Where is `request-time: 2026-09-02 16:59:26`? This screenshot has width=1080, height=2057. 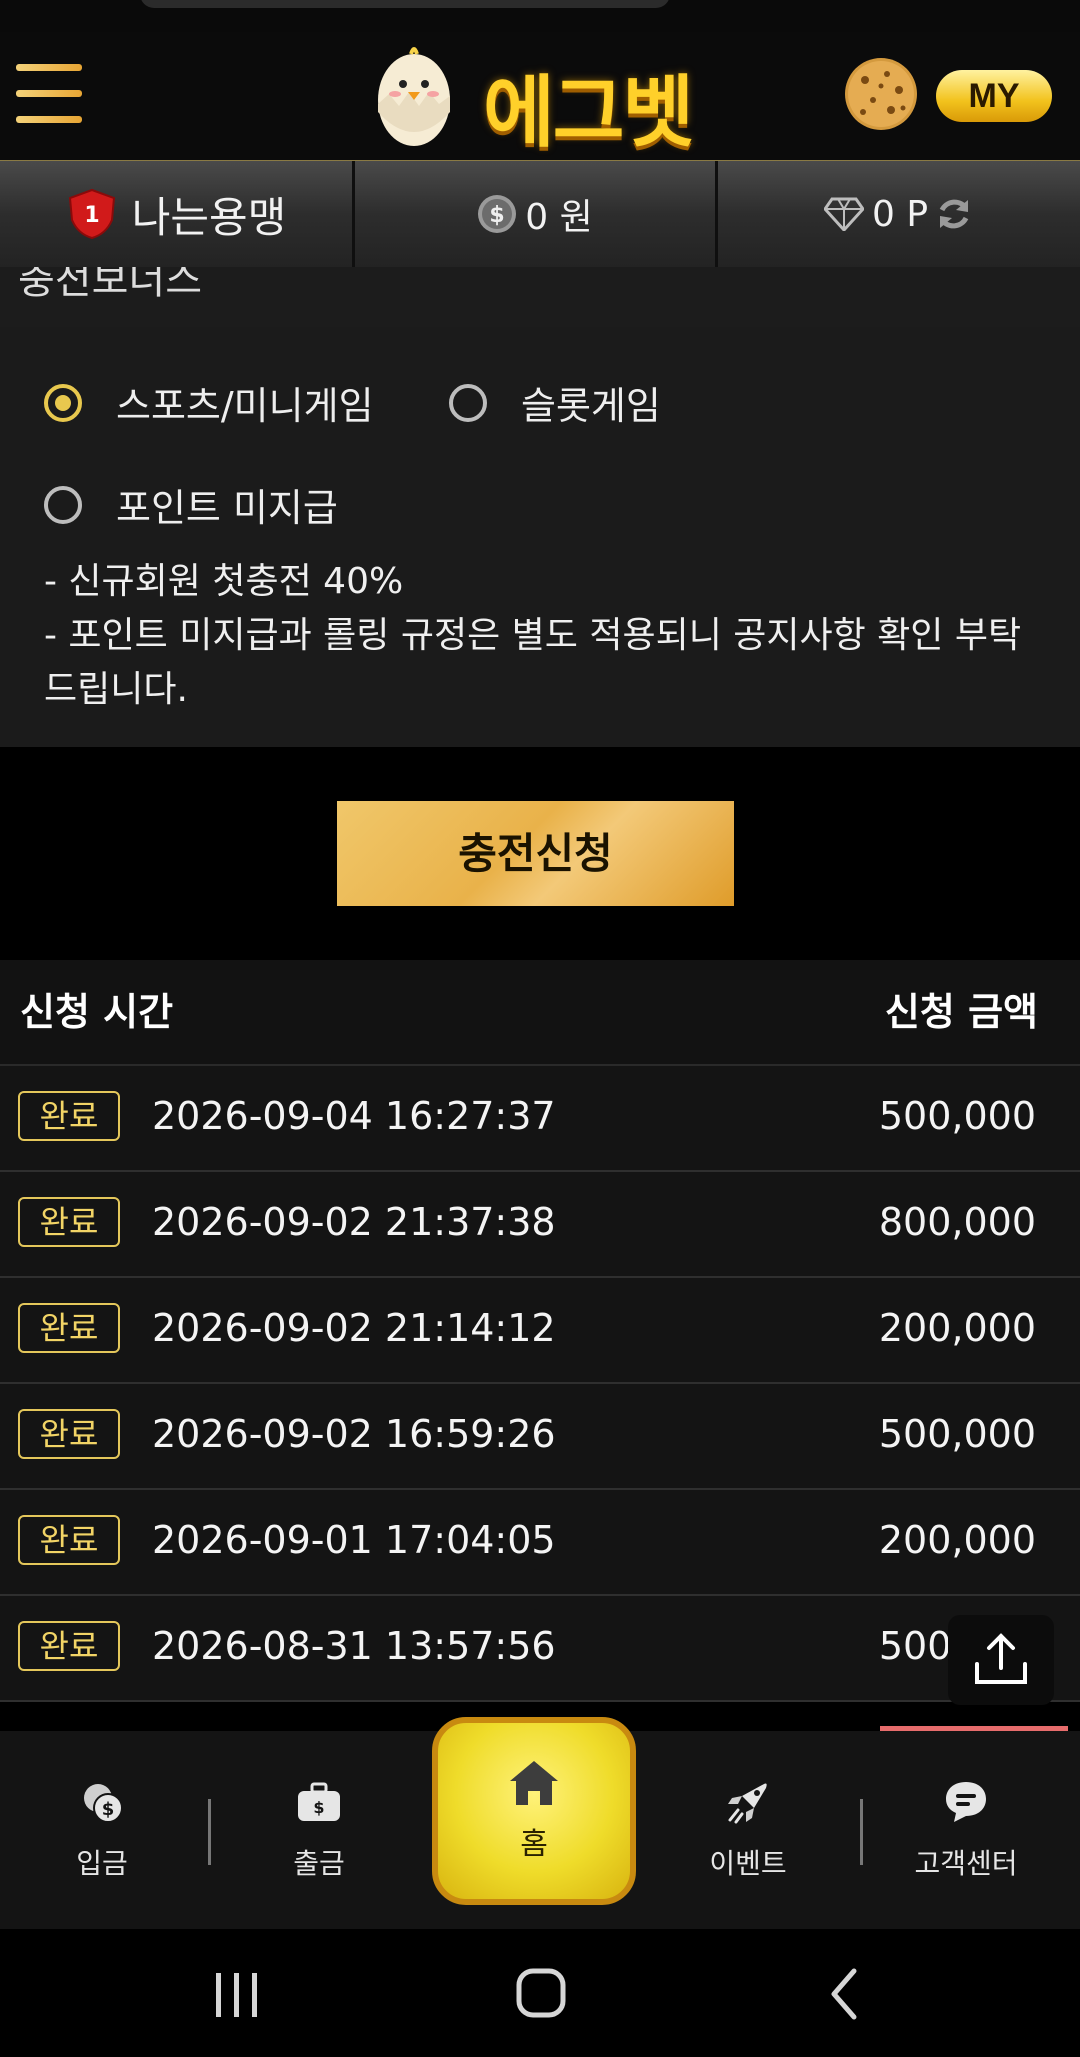 request-time: 2026-09-02 16:59:26 is located at coordinates (354, 1434).